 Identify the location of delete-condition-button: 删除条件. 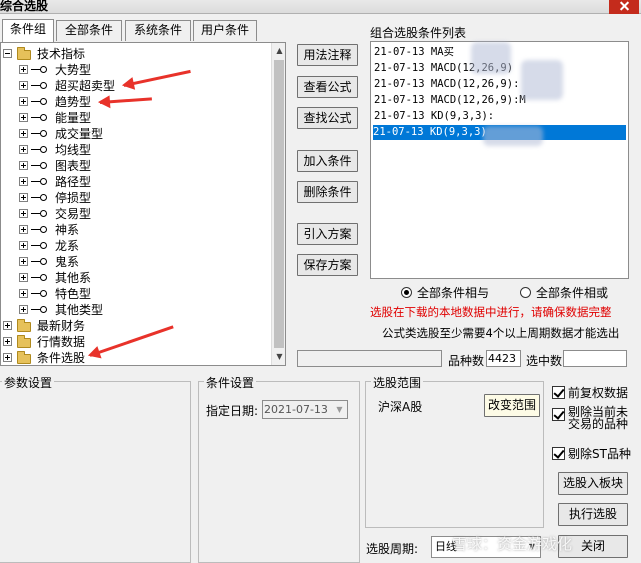
(327, 192).